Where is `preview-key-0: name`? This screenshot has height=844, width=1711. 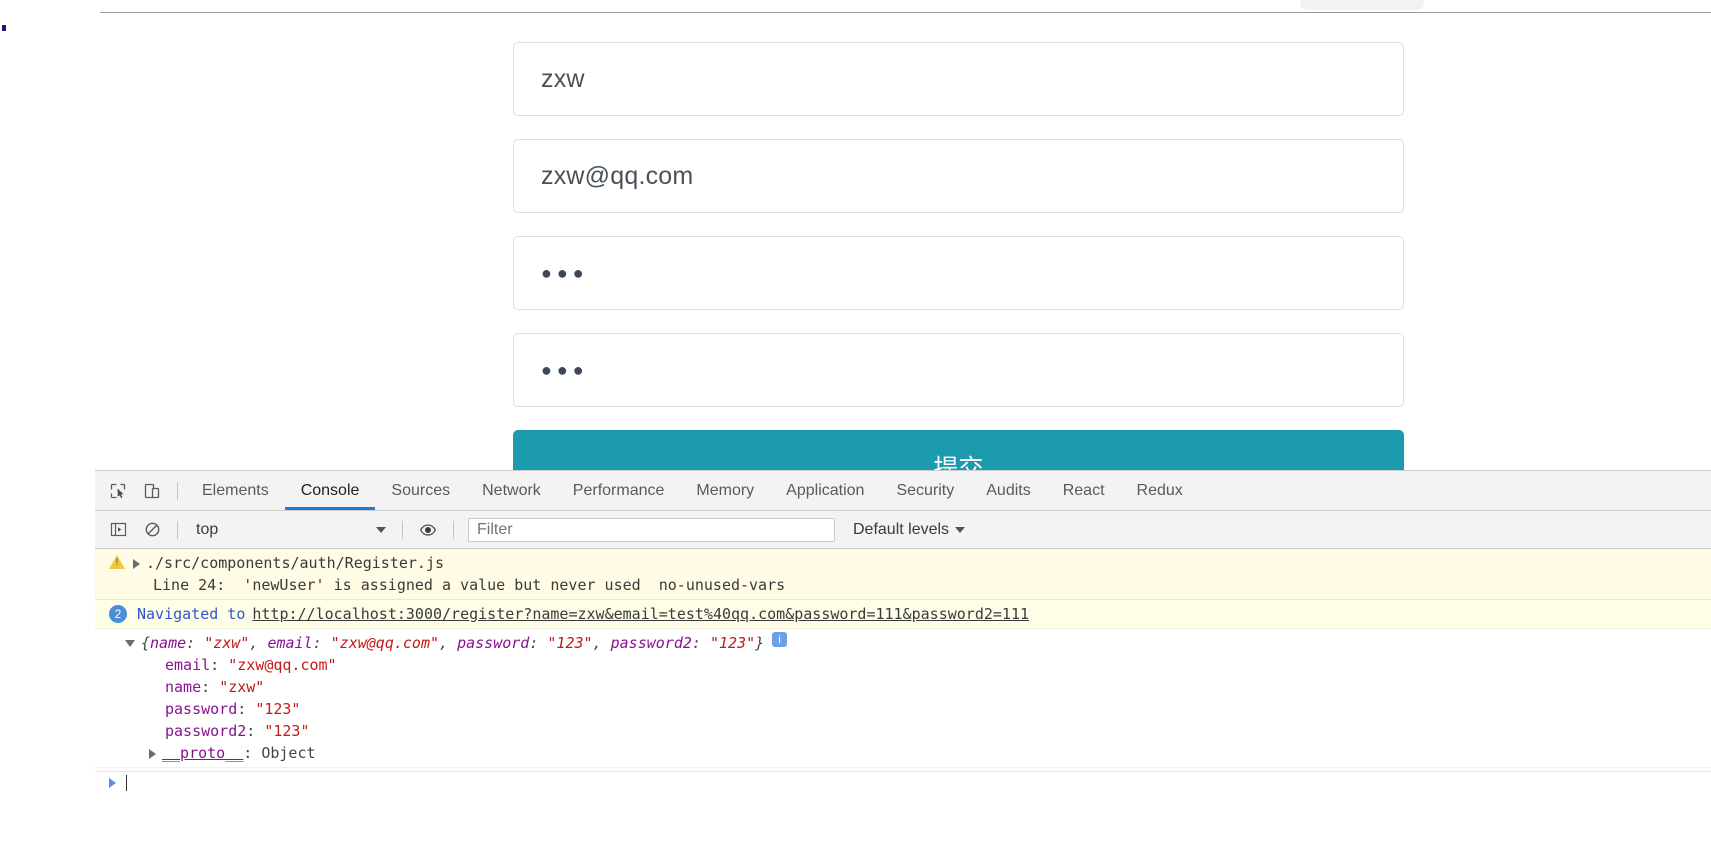 preview-key-0: name is located at coordinates (168, 643).